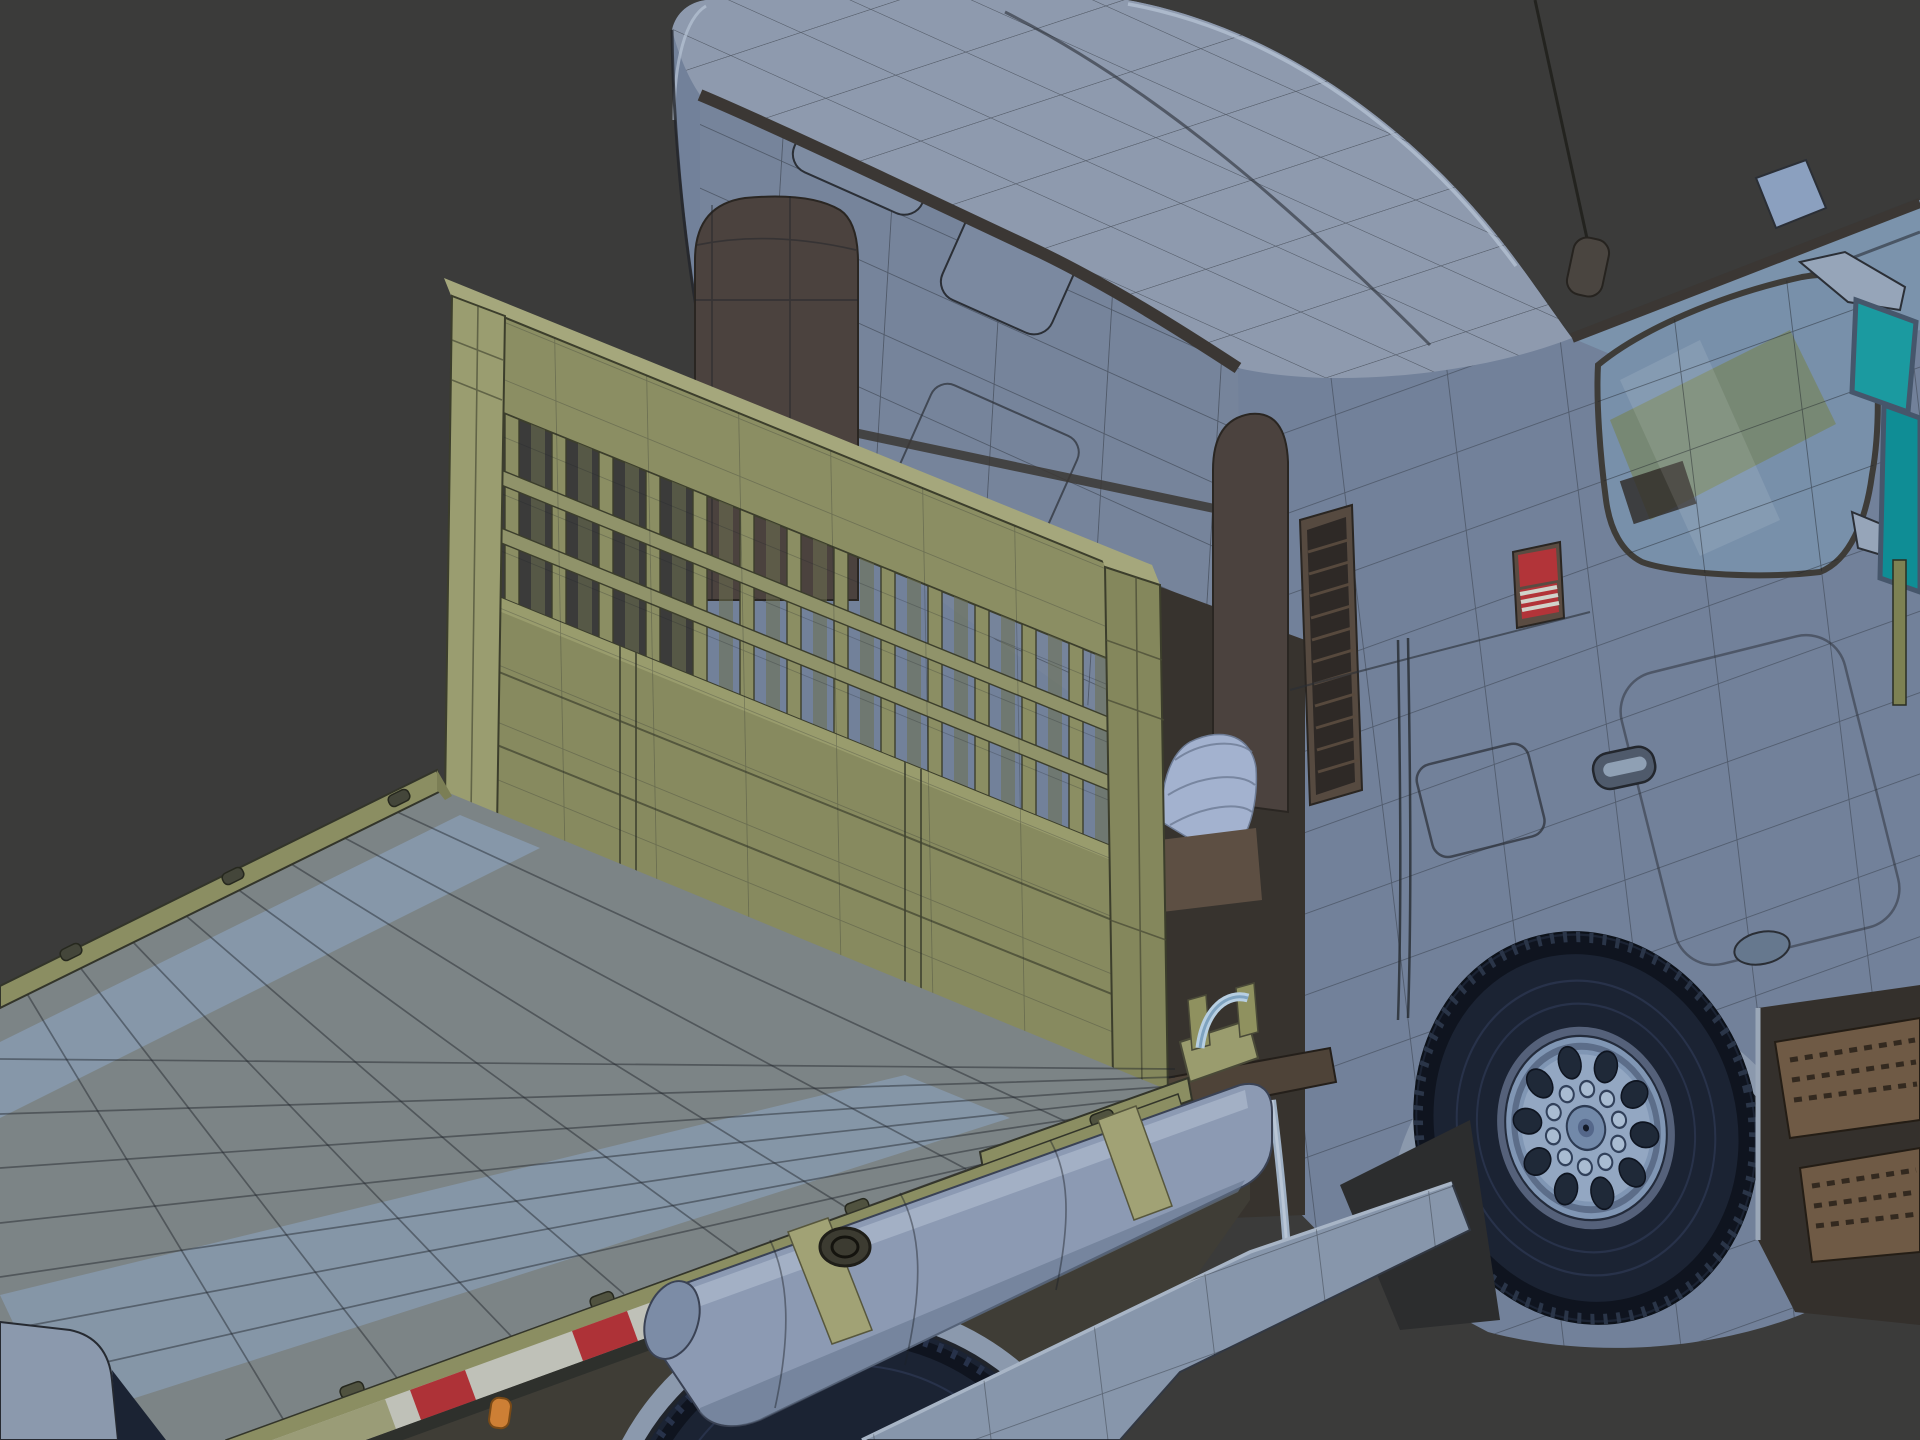 This screenshot has width=1920, height=1440. What do you see at coordinates (1899, 632) in the screenshot?
I see `mirror-strut` at bounding box center [1899, 632].